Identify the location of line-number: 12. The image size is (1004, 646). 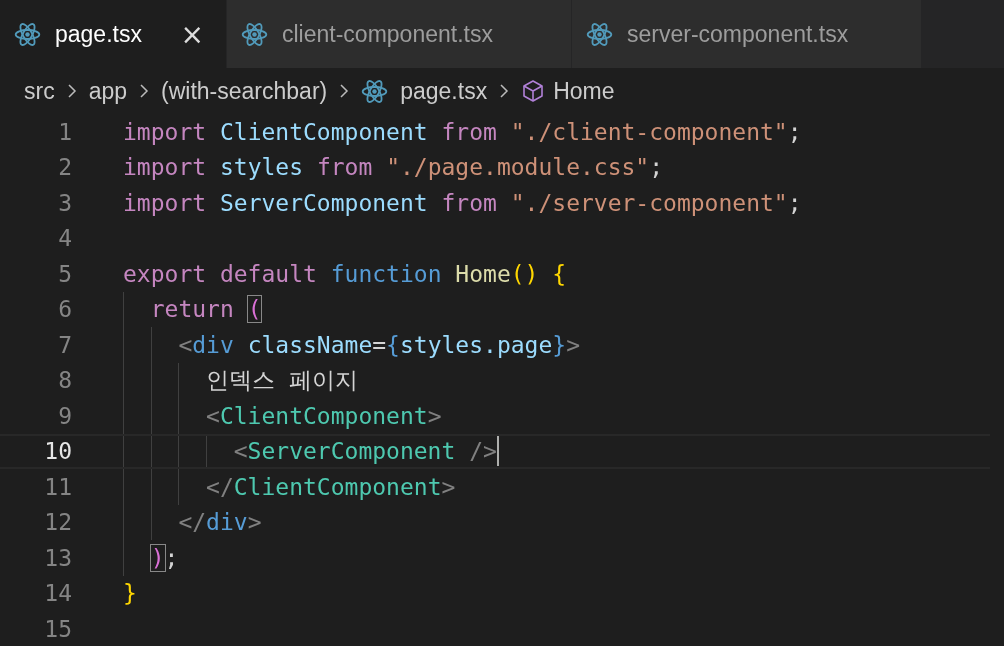
(57, 522).